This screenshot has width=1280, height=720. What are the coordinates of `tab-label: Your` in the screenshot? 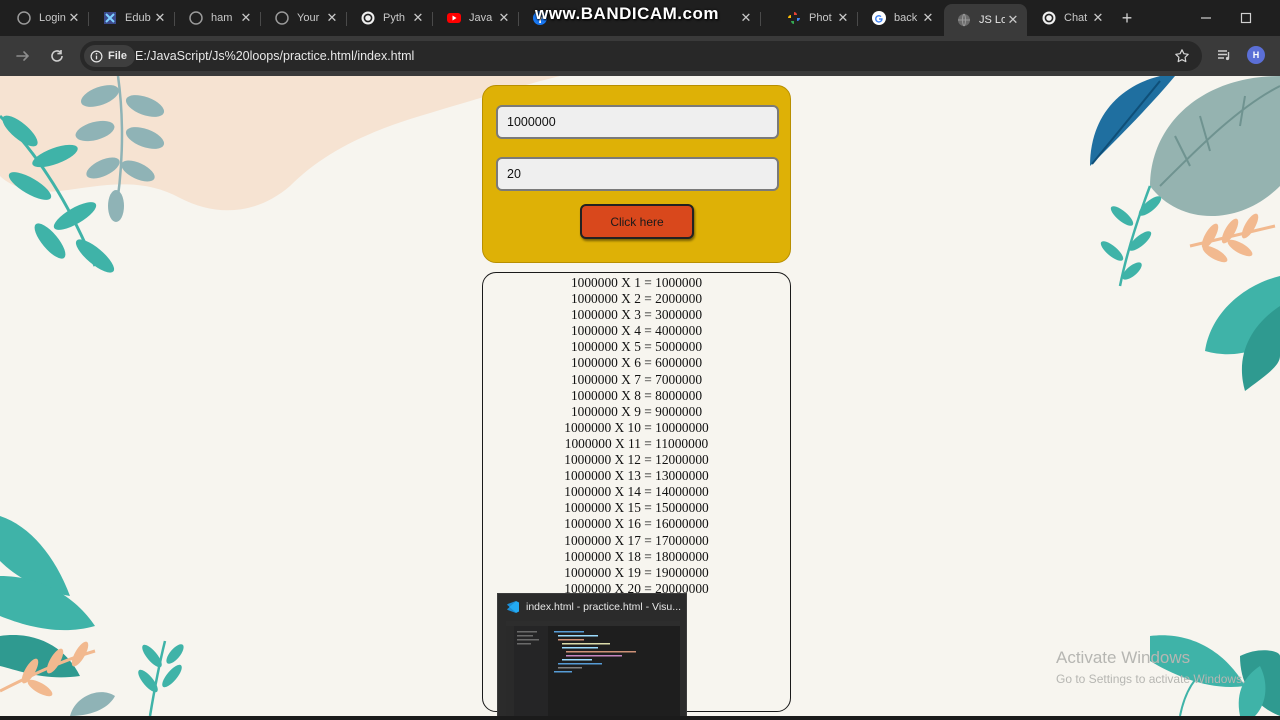 It's located at (308, 18).